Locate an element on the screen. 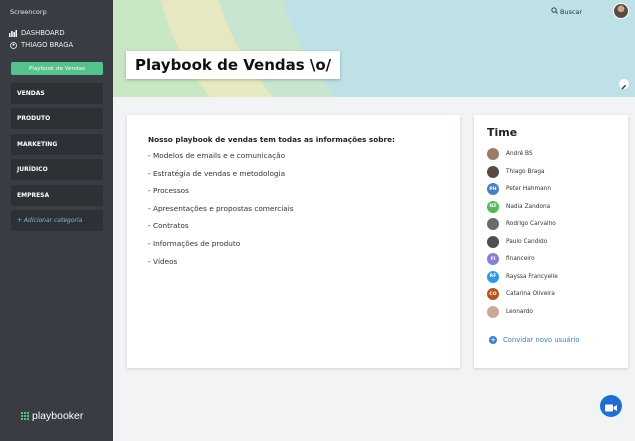 The image size is (635, 441). invite-user-button: + Convidar novo usuário is located at coordinates (534, 340).